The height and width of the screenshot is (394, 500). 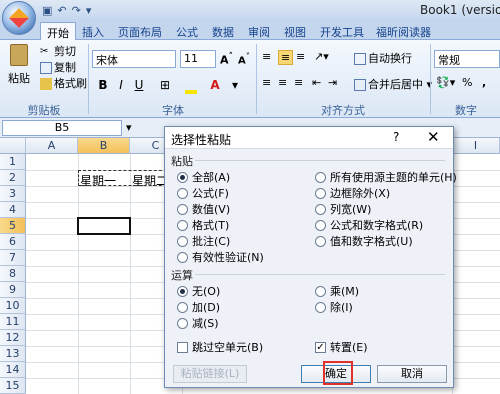 What do you see at coordinates (383, 58) in the screenshot?
I see `wrap-text-button: 自动换行` at bounding box center [383, 58].